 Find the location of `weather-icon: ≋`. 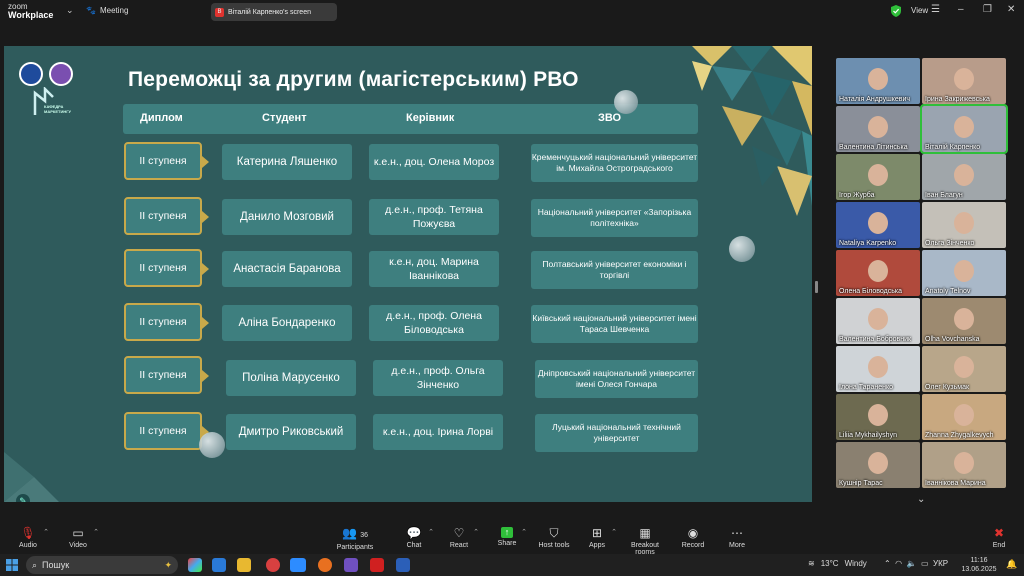

weather-icon: ≋ is located at coordinates (811, 563).